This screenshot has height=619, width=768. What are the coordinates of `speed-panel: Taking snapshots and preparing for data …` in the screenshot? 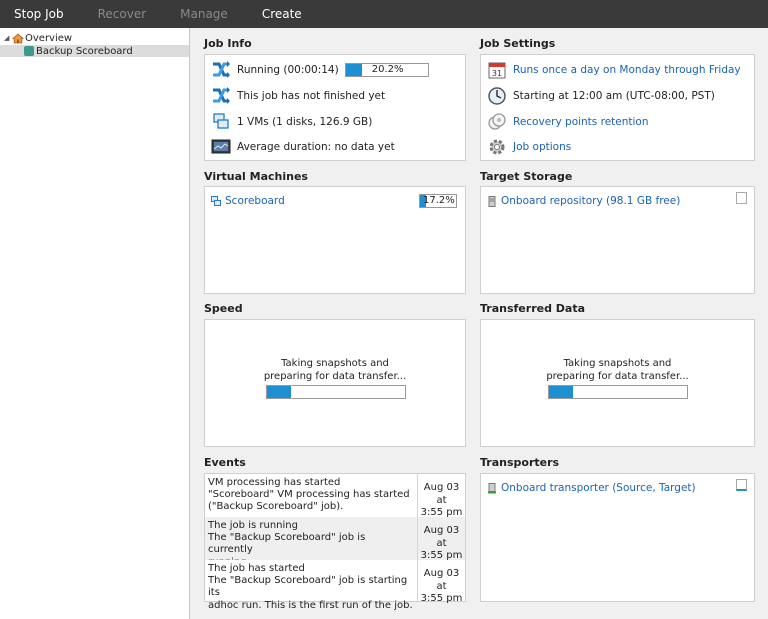 It's located at (335, 383).